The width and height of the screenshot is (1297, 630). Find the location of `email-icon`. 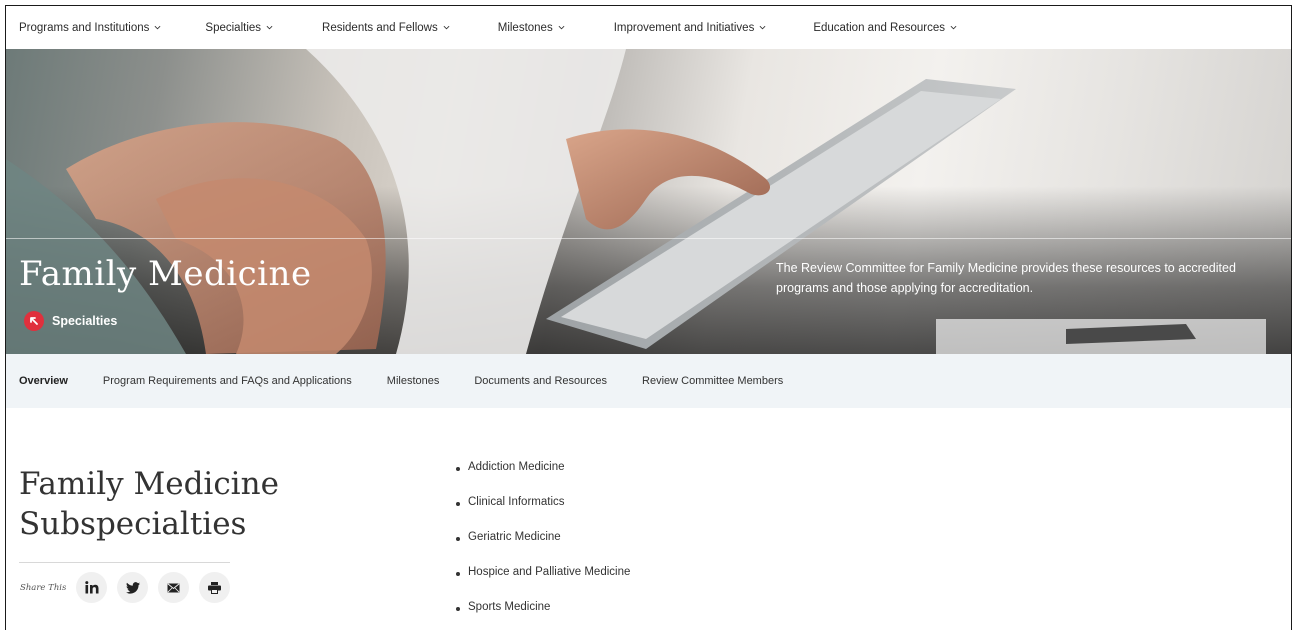

email-icon is located at coordinates (173, 587).